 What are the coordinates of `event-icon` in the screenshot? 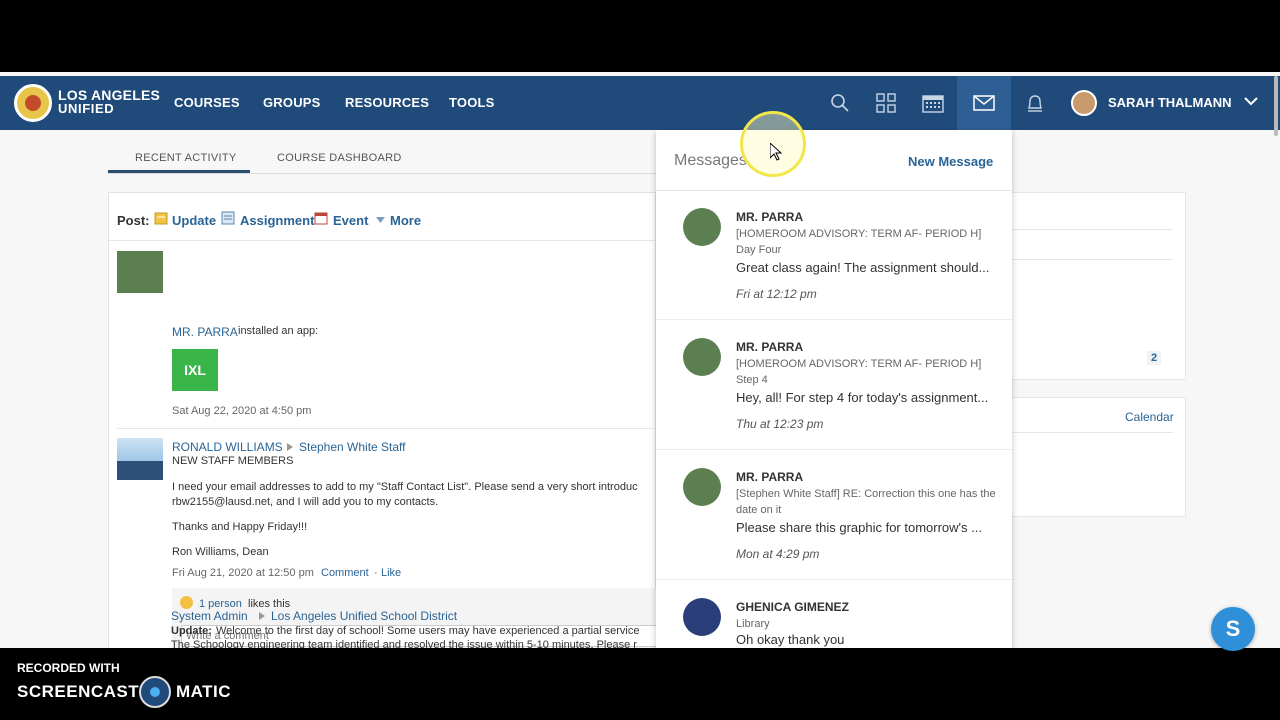 It's located at (321, 218).